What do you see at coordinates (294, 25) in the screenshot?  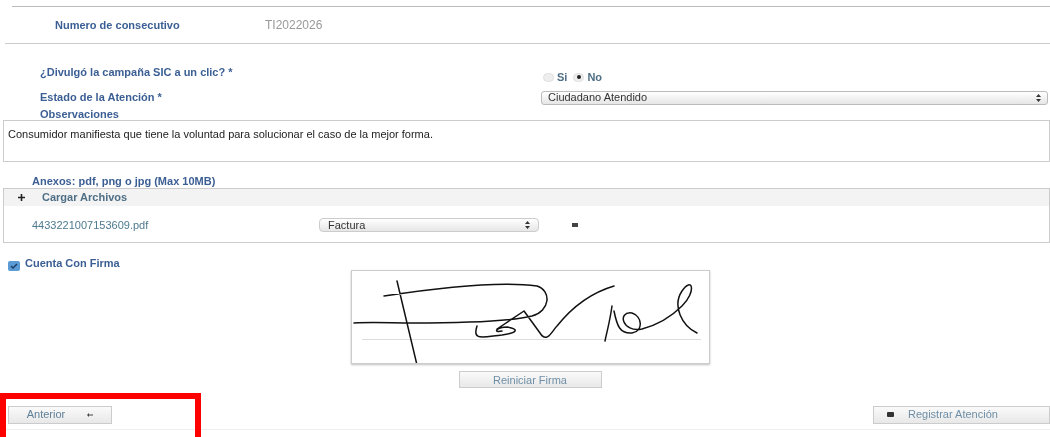 I see `field-value: TI2022026` at bounding box center [294, 25].